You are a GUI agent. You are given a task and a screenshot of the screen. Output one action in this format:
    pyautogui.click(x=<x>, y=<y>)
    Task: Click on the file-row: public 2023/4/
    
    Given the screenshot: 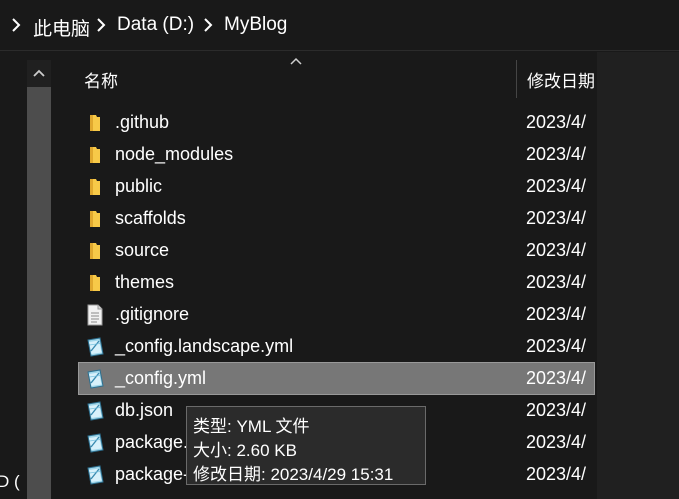 What is the action you would take?
    pyautogui.click(x=336, y=186)
    